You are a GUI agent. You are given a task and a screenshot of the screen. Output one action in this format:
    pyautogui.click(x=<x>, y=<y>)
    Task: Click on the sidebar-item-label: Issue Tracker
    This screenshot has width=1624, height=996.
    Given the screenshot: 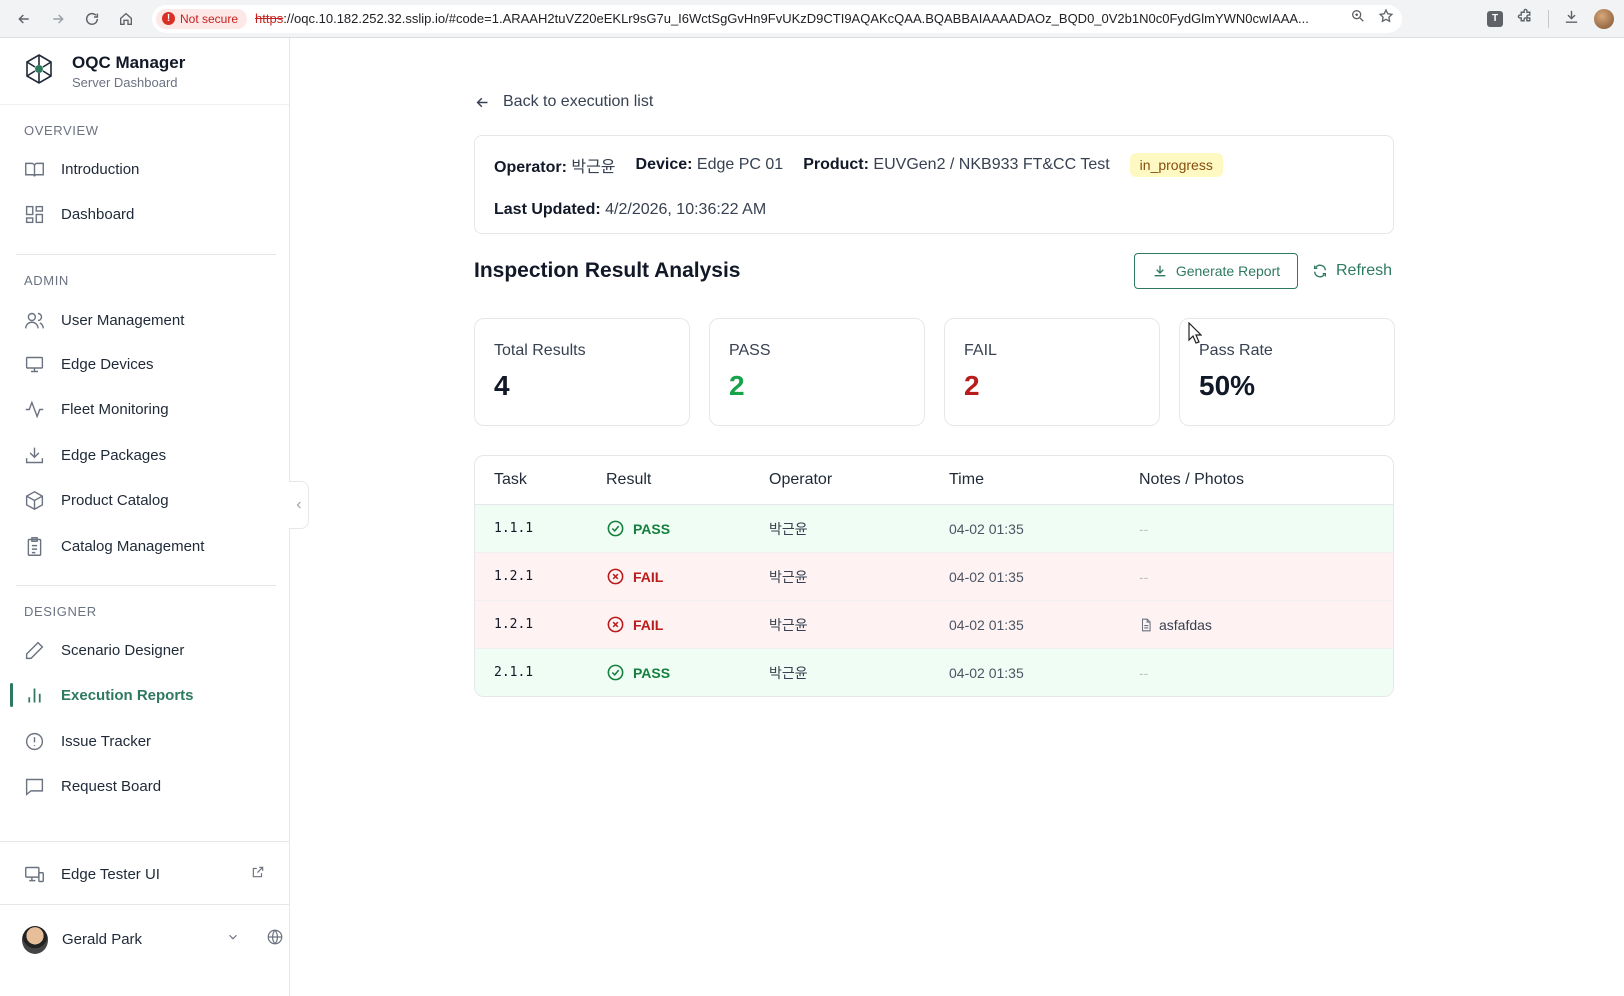 What is the action you would take?
    pyautogui.click(x=106, y=741)
    